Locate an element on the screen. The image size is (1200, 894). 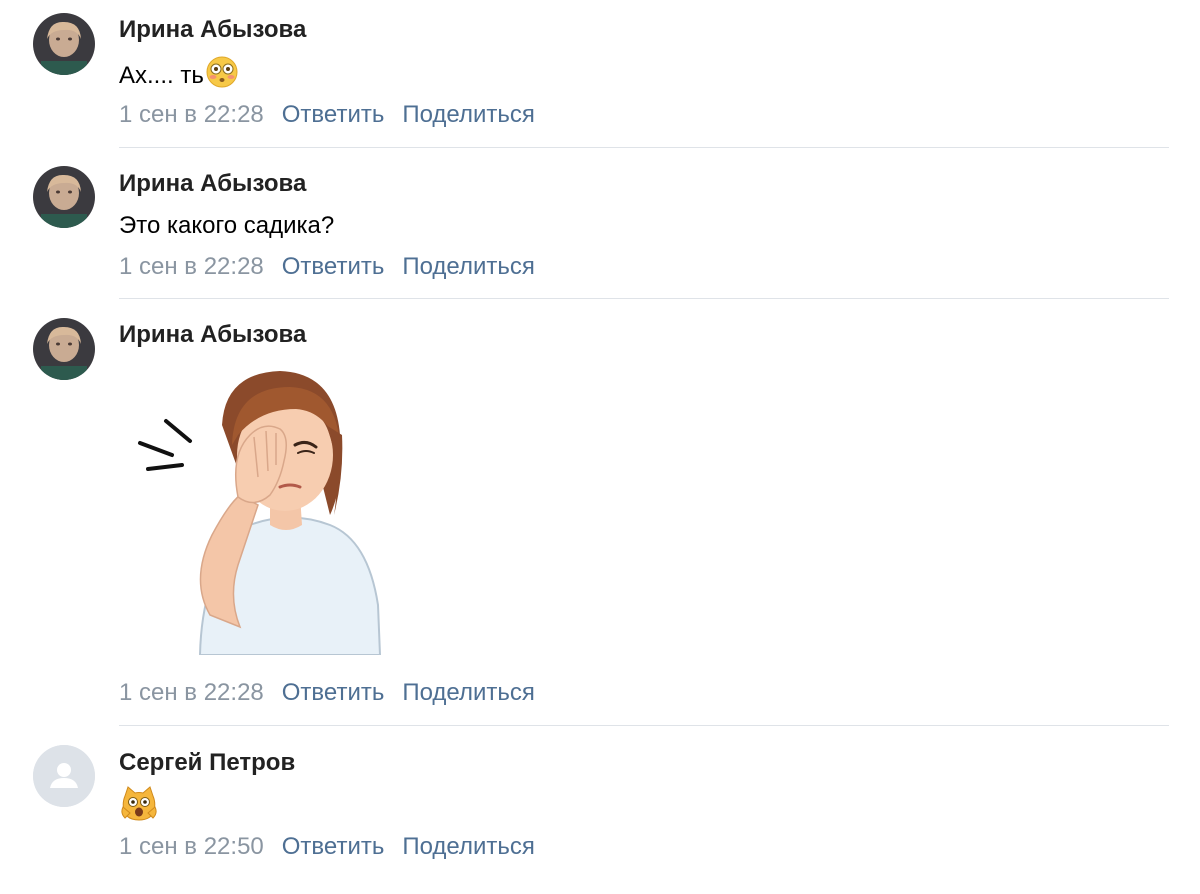
screaming-cat-emoji-icon is located at coordinates (139, 807).